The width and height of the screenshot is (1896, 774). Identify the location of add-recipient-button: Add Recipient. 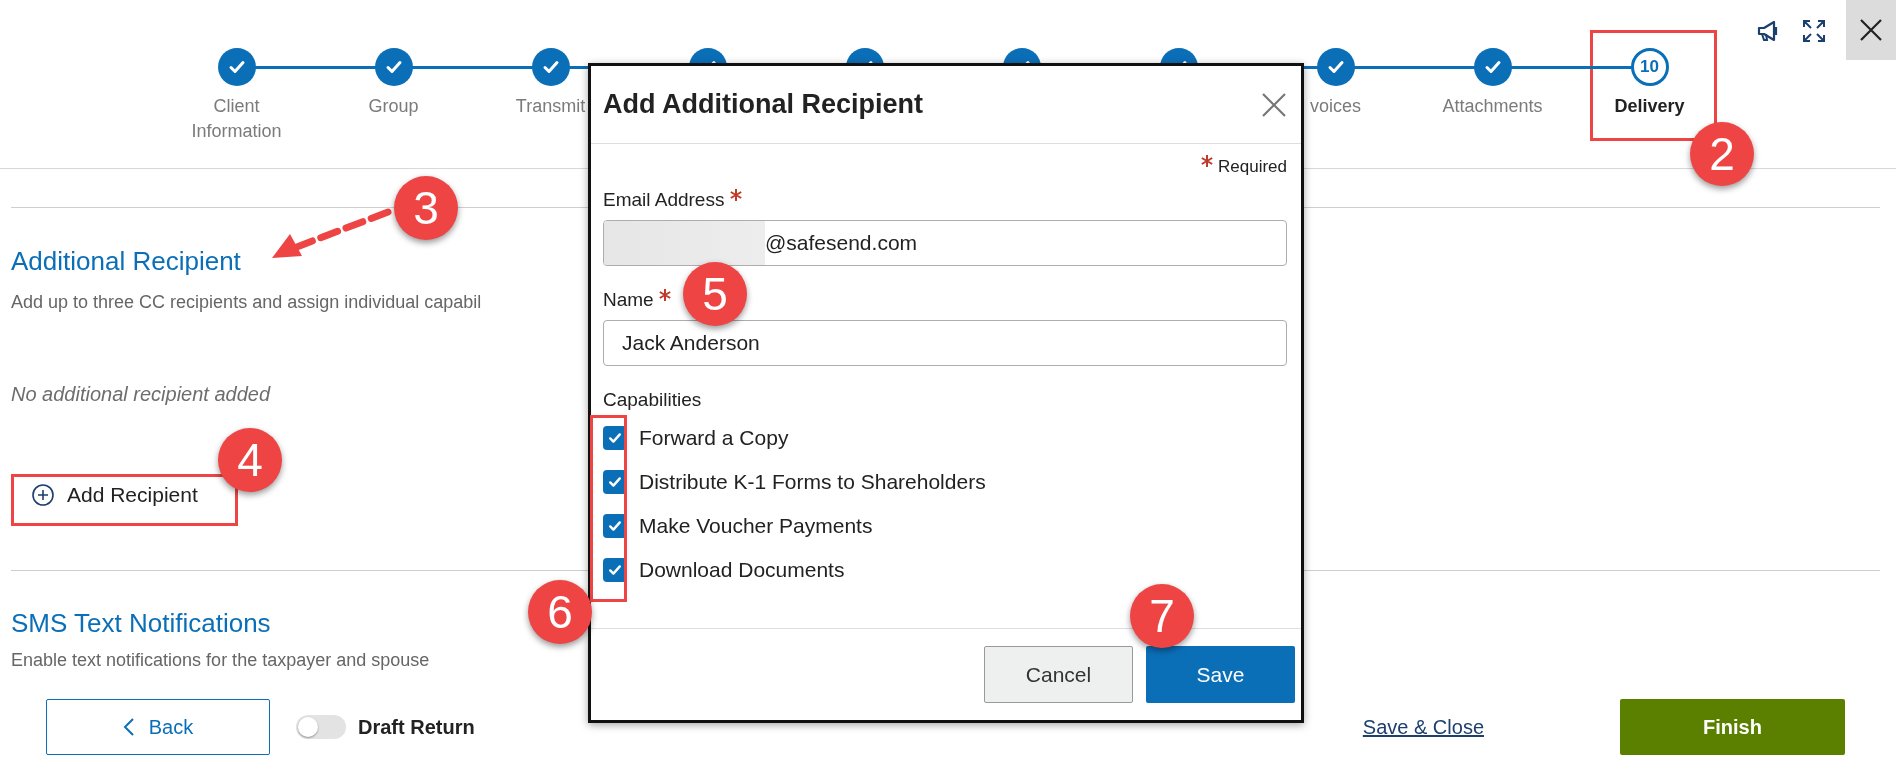
(114, 495).